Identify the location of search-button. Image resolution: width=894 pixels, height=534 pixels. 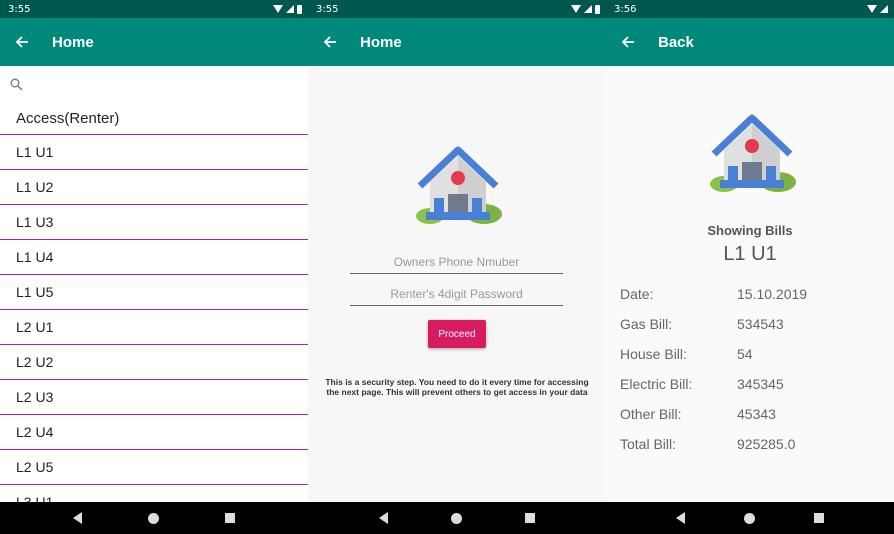
(16, 85).